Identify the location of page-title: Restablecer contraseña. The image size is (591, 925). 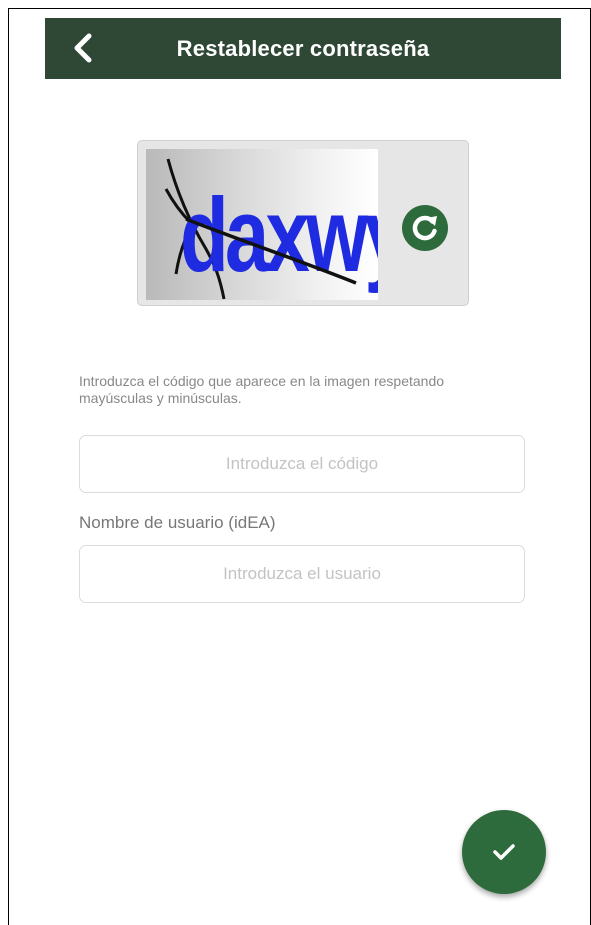
(303, 48).